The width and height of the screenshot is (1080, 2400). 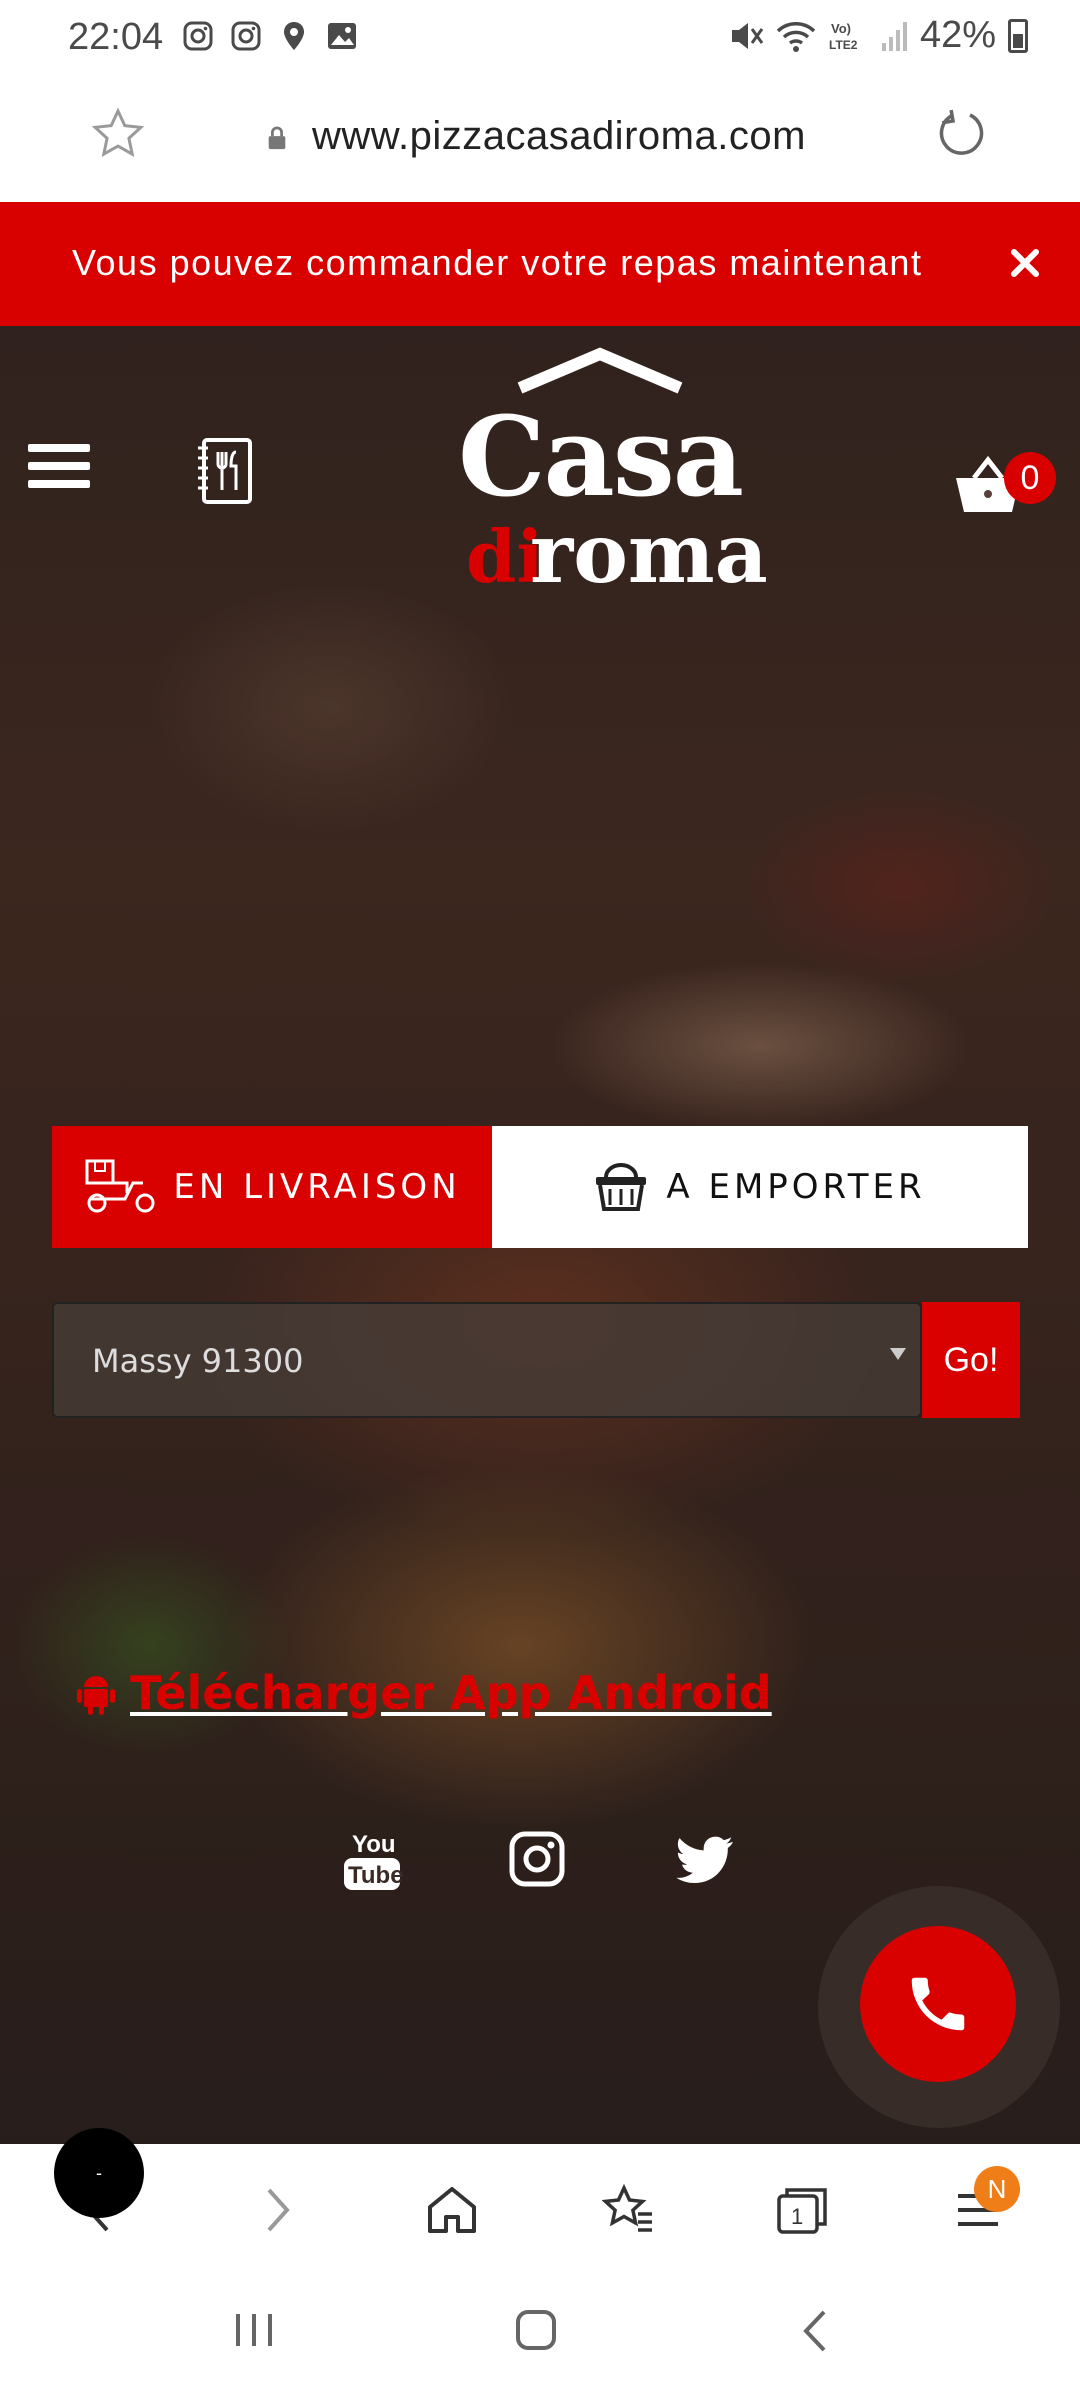 I want to click on logo-roof-icon, so click(x=600, y=370).